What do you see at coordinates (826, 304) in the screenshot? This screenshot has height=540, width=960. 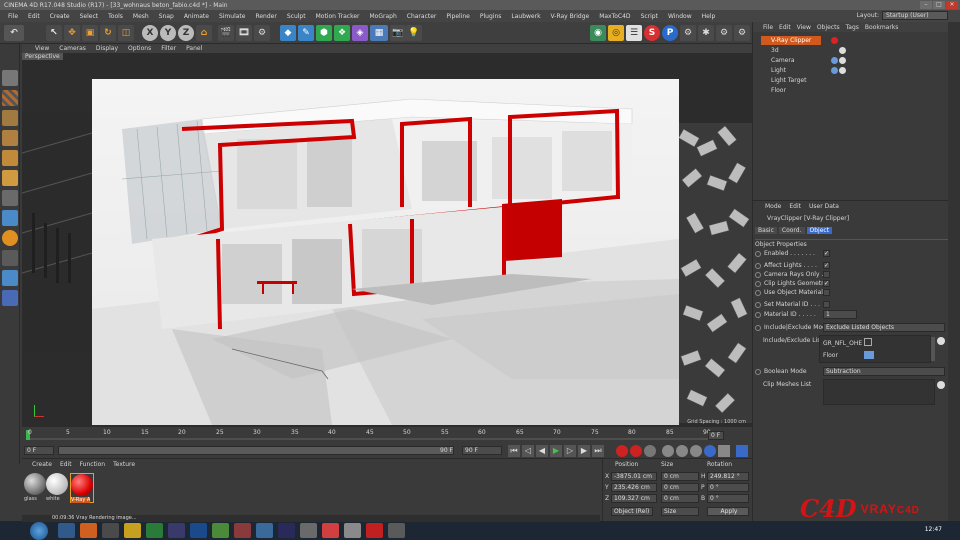 I see `set-material-id-checkbox` at bounding box center [826, 304].